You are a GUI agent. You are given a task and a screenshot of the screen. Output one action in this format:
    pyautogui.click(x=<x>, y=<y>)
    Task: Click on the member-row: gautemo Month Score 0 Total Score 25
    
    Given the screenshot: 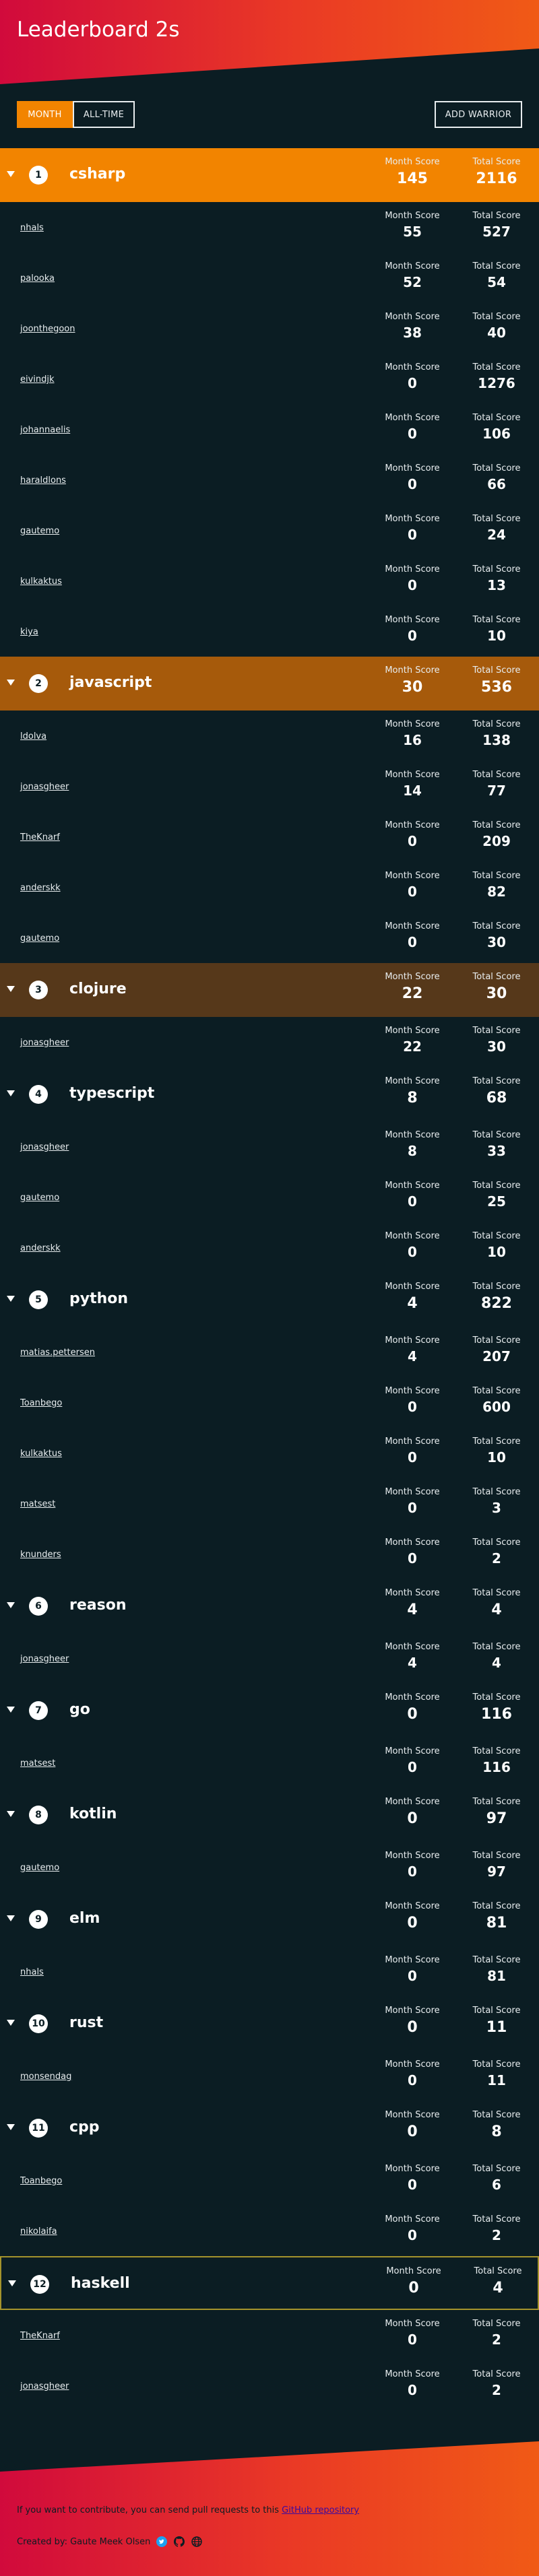 What is the action you would take?
    pyautogui.click(x=269, y=1197)
    